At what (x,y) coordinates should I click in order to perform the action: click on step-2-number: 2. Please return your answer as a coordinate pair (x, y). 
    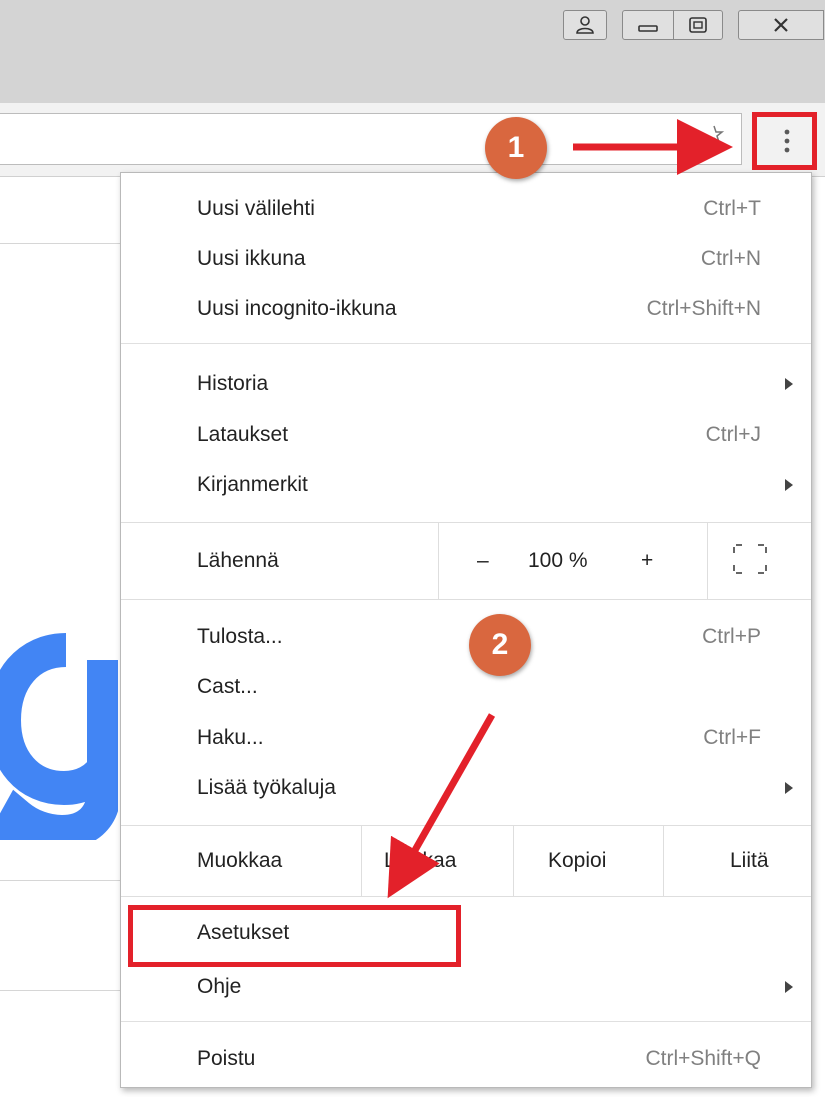
    Looking at the image, I should click on (500, 644).